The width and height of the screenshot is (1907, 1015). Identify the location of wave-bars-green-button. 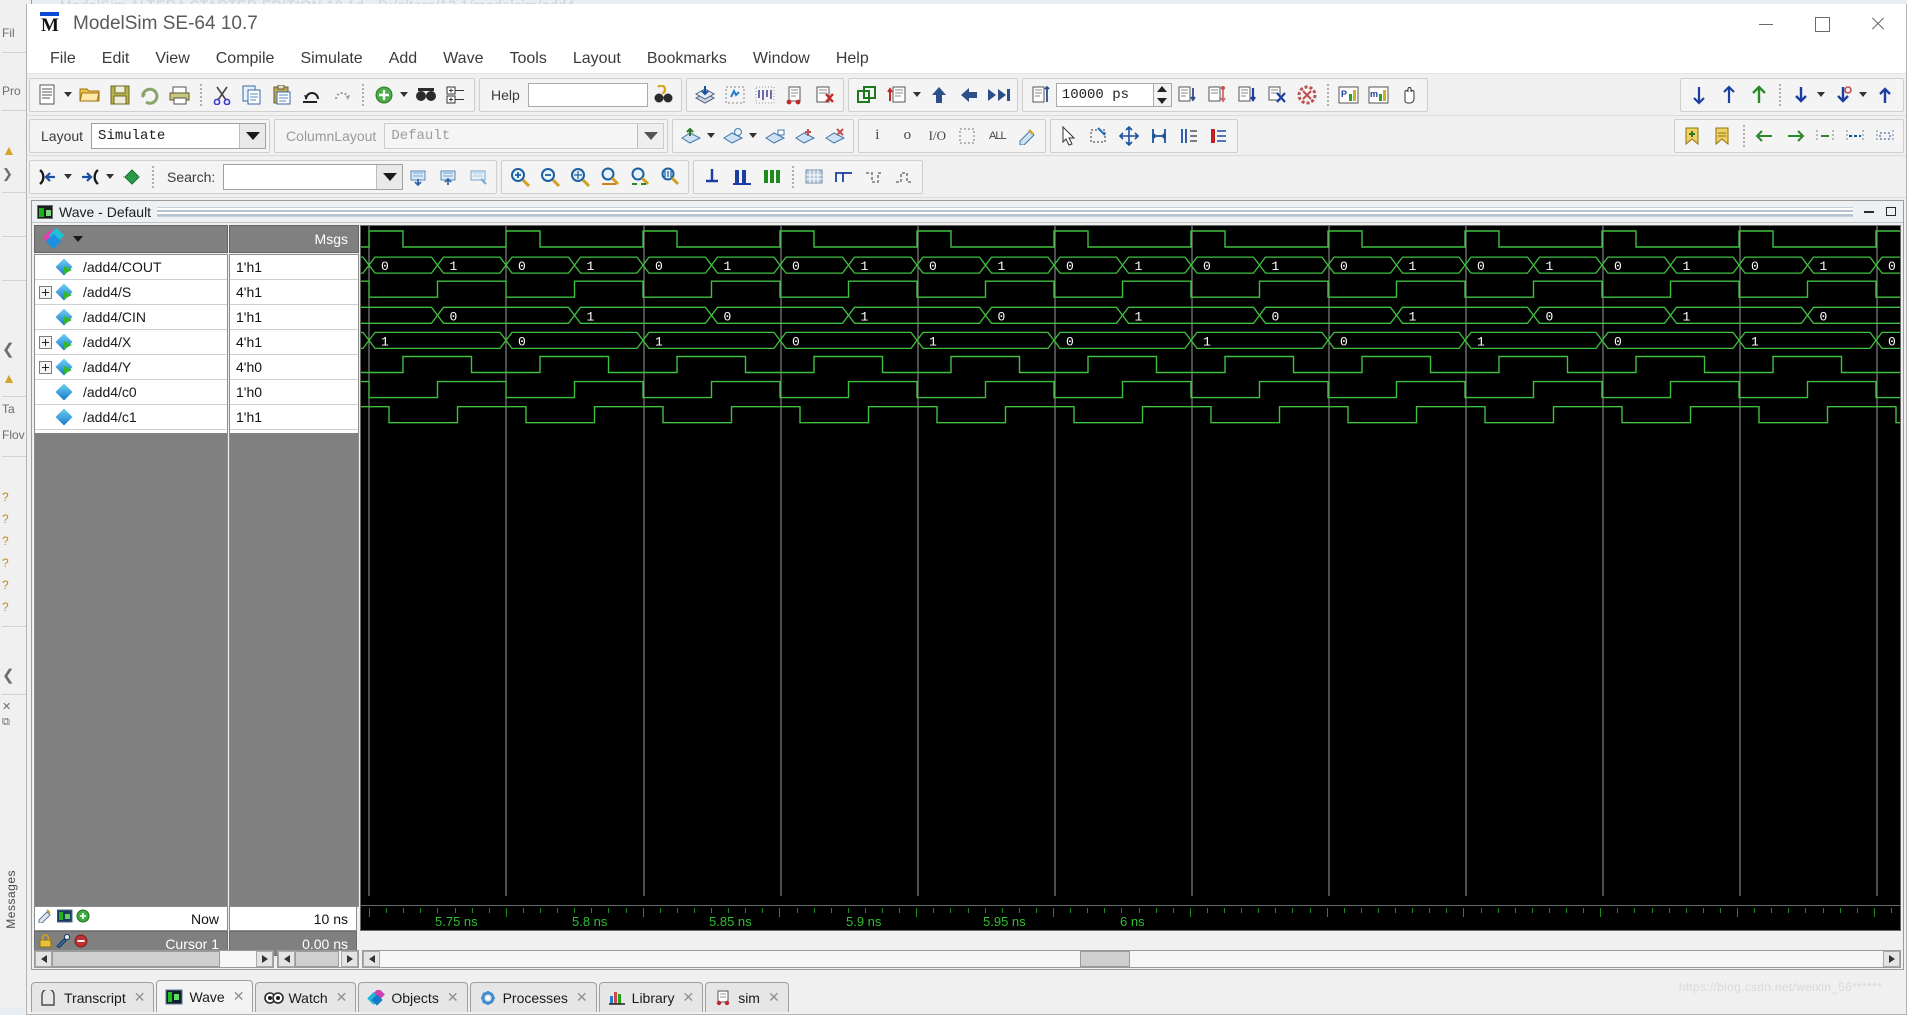
(772, 177).